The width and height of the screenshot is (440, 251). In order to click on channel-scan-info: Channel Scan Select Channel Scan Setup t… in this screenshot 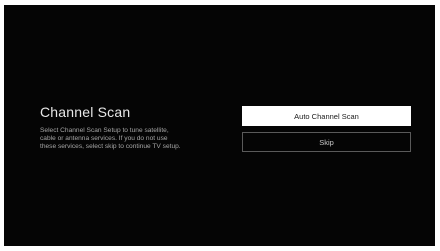, I will do `click(135, 127)`.